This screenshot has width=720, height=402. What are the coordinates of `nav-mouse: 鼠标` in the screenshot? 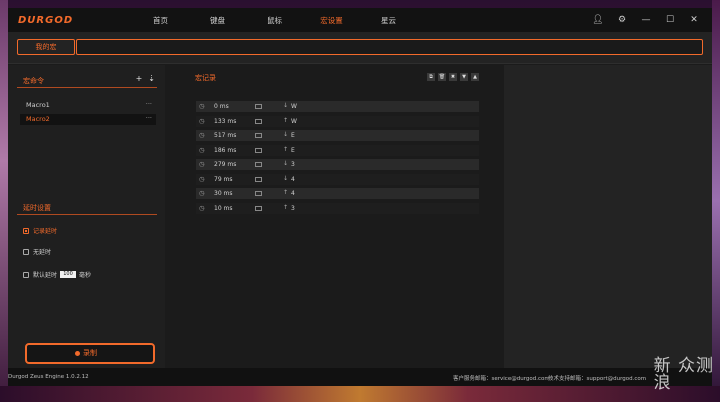 It's located at (274, 20).